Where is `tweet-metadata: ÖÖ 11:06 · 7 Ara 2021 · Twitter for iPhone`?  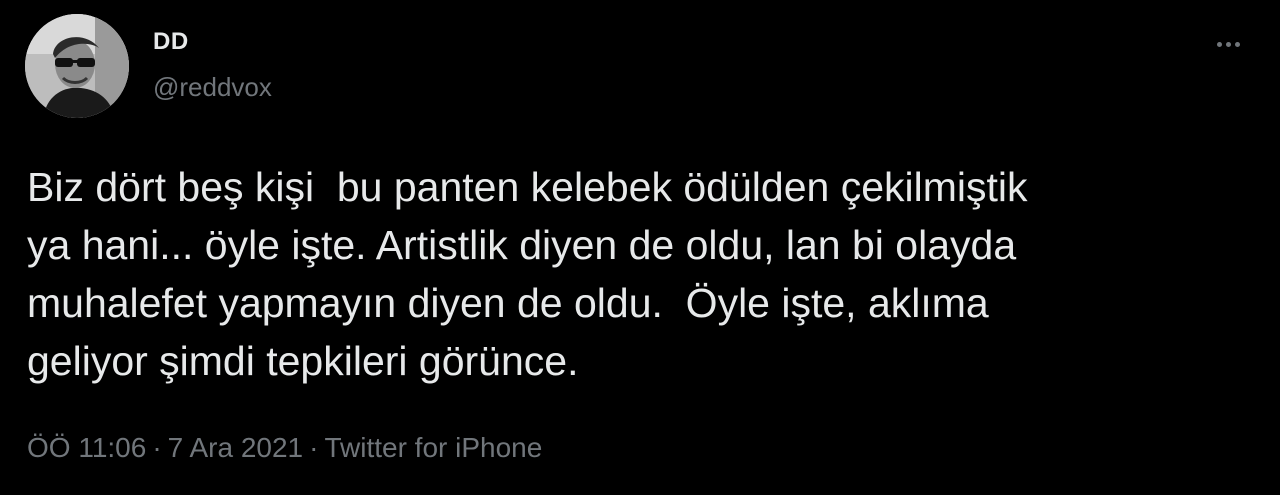
tweet-metadata: ÖÖ 11:06 · 7 Ara 2021 · Twitter for iPhone is located at coordinates (284, 448).